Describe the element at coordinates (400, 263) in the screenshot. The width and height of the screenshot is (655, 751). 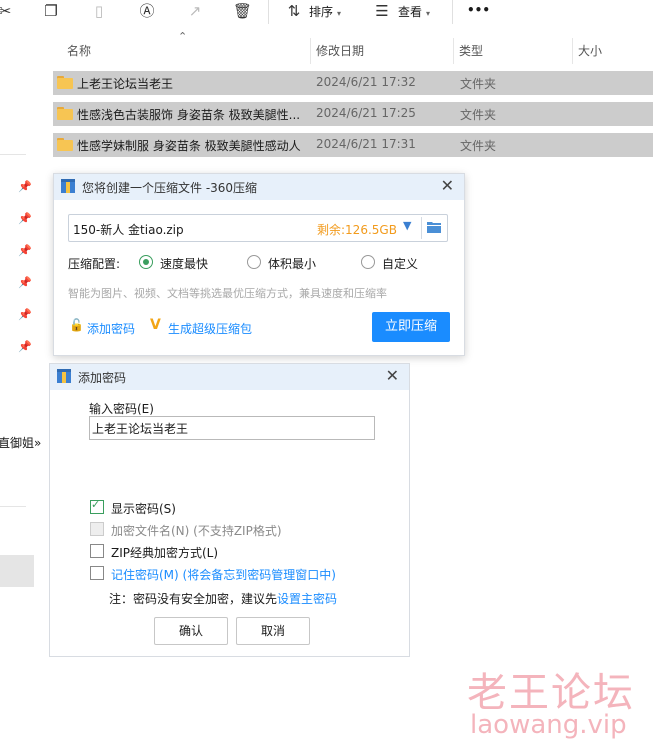
I see `option-custom-label: 自定义` at that location.